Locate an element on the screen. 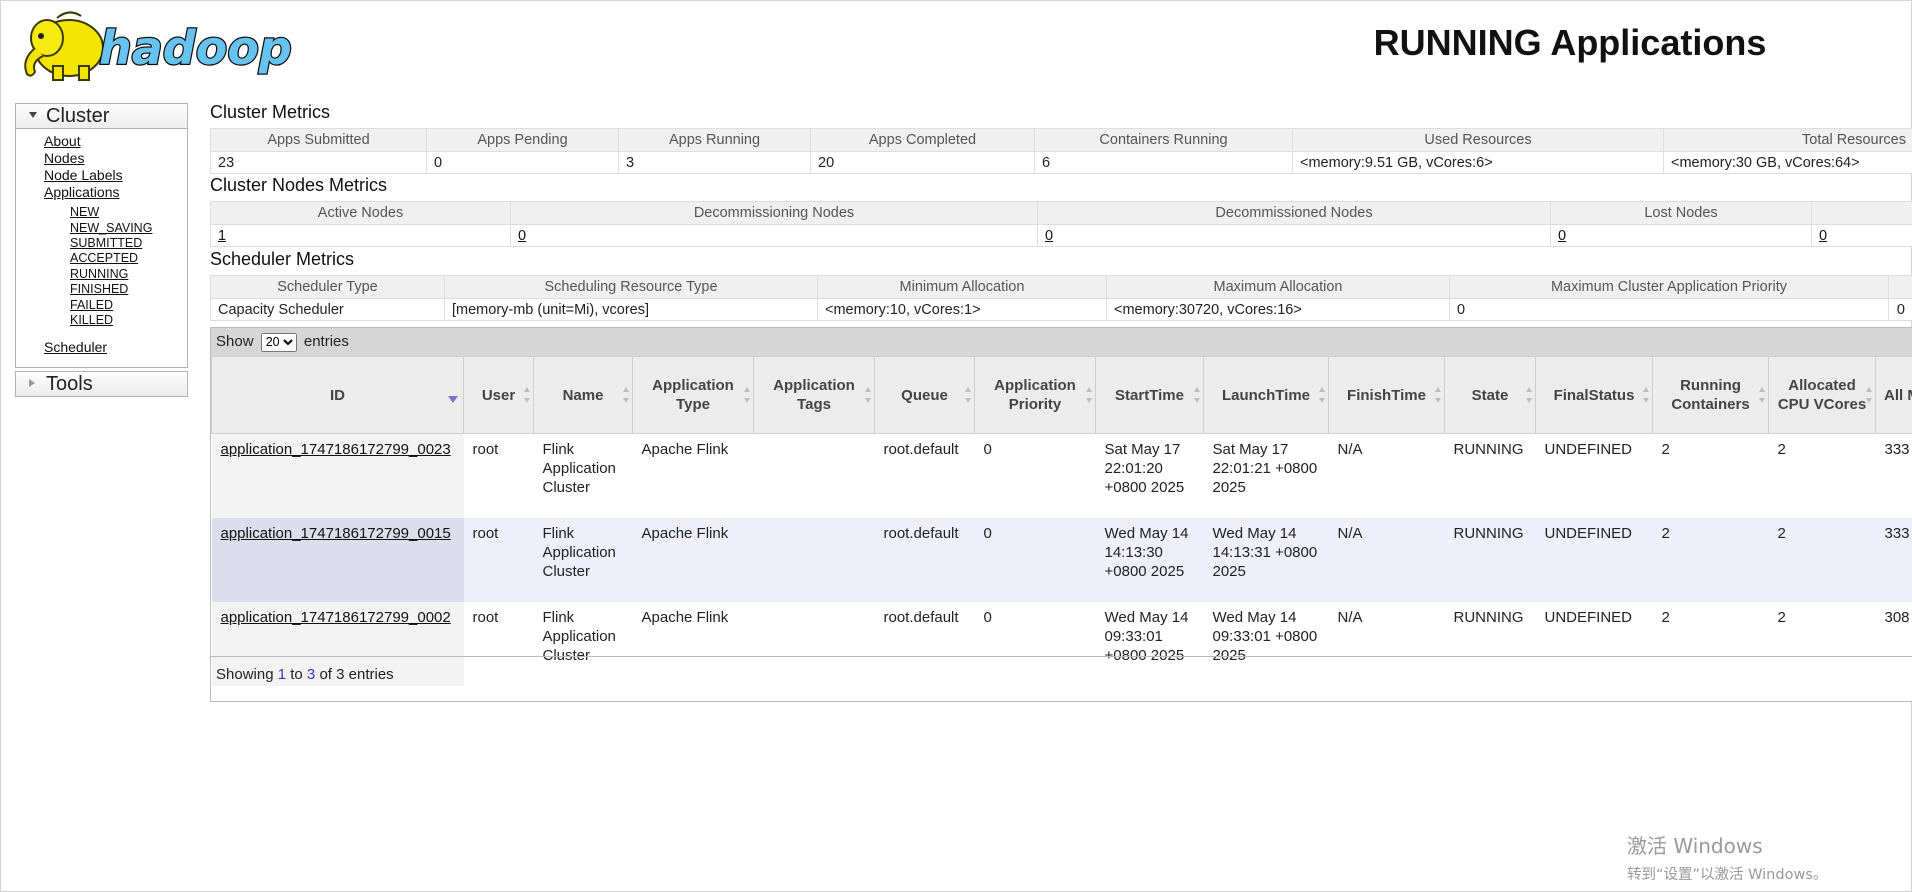 The image size is (1912, 892). column-header-application-tags: Application Tags is located at coordinates (814, 395).